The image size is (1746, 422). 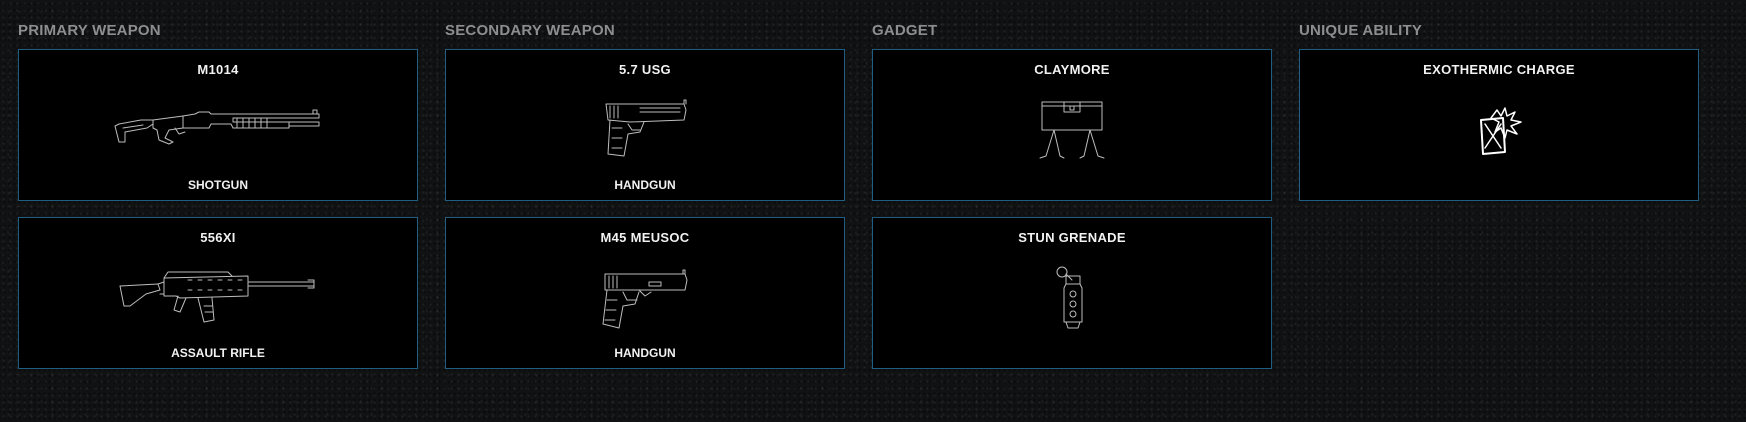 What do you see at coordinates (645, 69) in the screenshot?
I see `weapon-name: 5.7 USG` at bounding box center [645, 69].